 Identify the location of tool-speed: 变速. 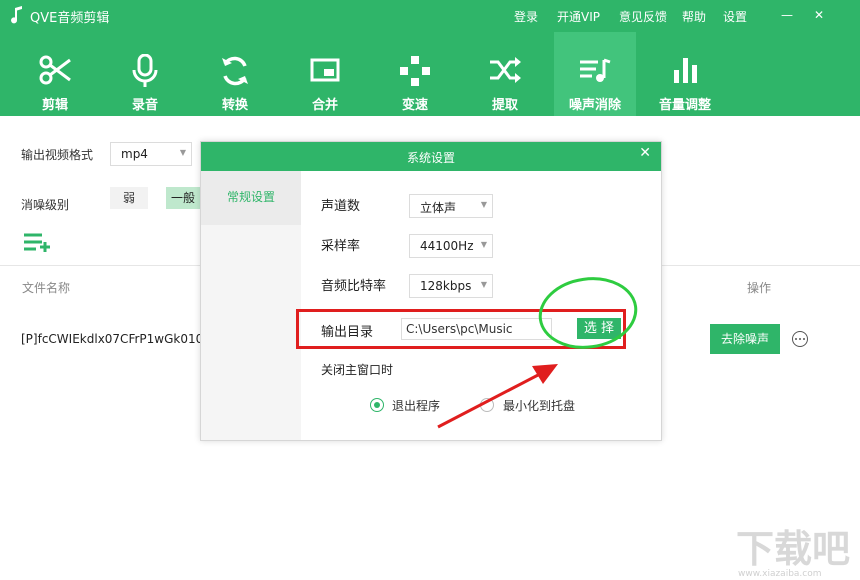
(415, 74).